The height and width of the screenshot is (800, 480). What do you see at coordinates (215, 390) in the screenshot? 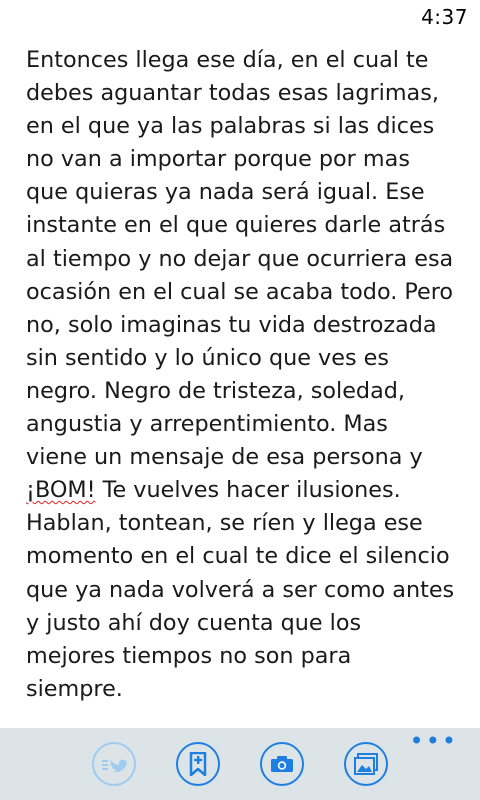
I see `note-line: negro. Negro de tristeza, soledad,` at bounding box center [215, 390].